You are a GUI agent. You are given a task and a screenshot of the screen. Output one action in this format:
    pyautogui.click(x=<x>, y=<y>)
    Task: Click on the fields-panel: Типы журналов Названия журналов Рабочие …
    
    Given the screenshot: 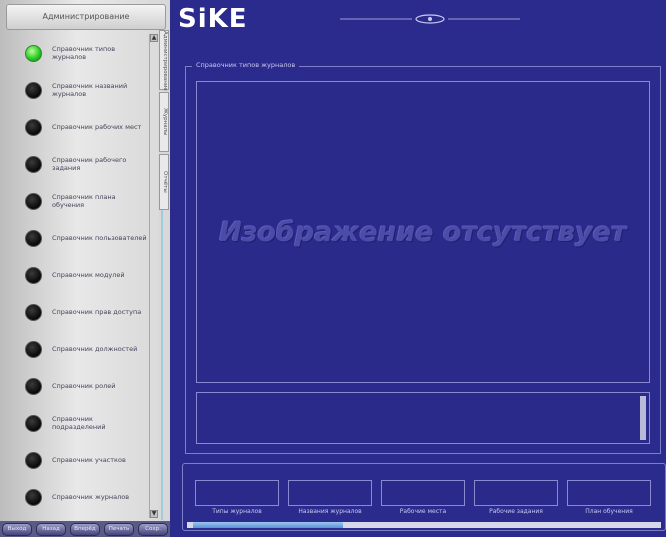 What is the action you would take?
    pyautogui.click(x=424, y=497)
    